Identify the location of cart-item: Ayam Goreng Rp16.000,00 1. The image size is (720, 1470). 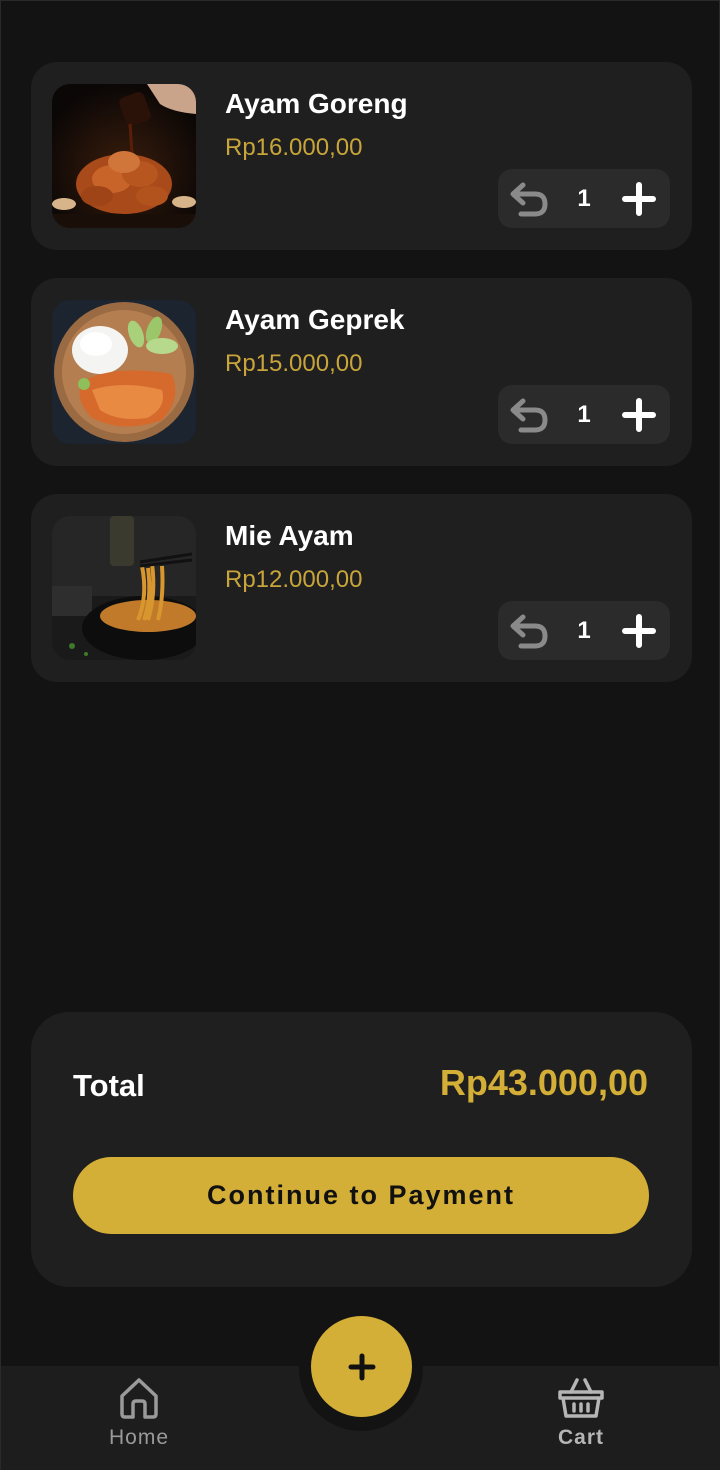
(361, 156).